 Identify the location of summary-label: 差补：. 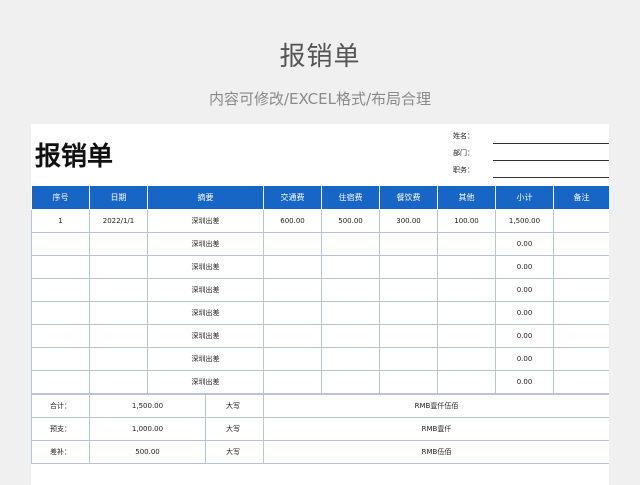
(60, 452).